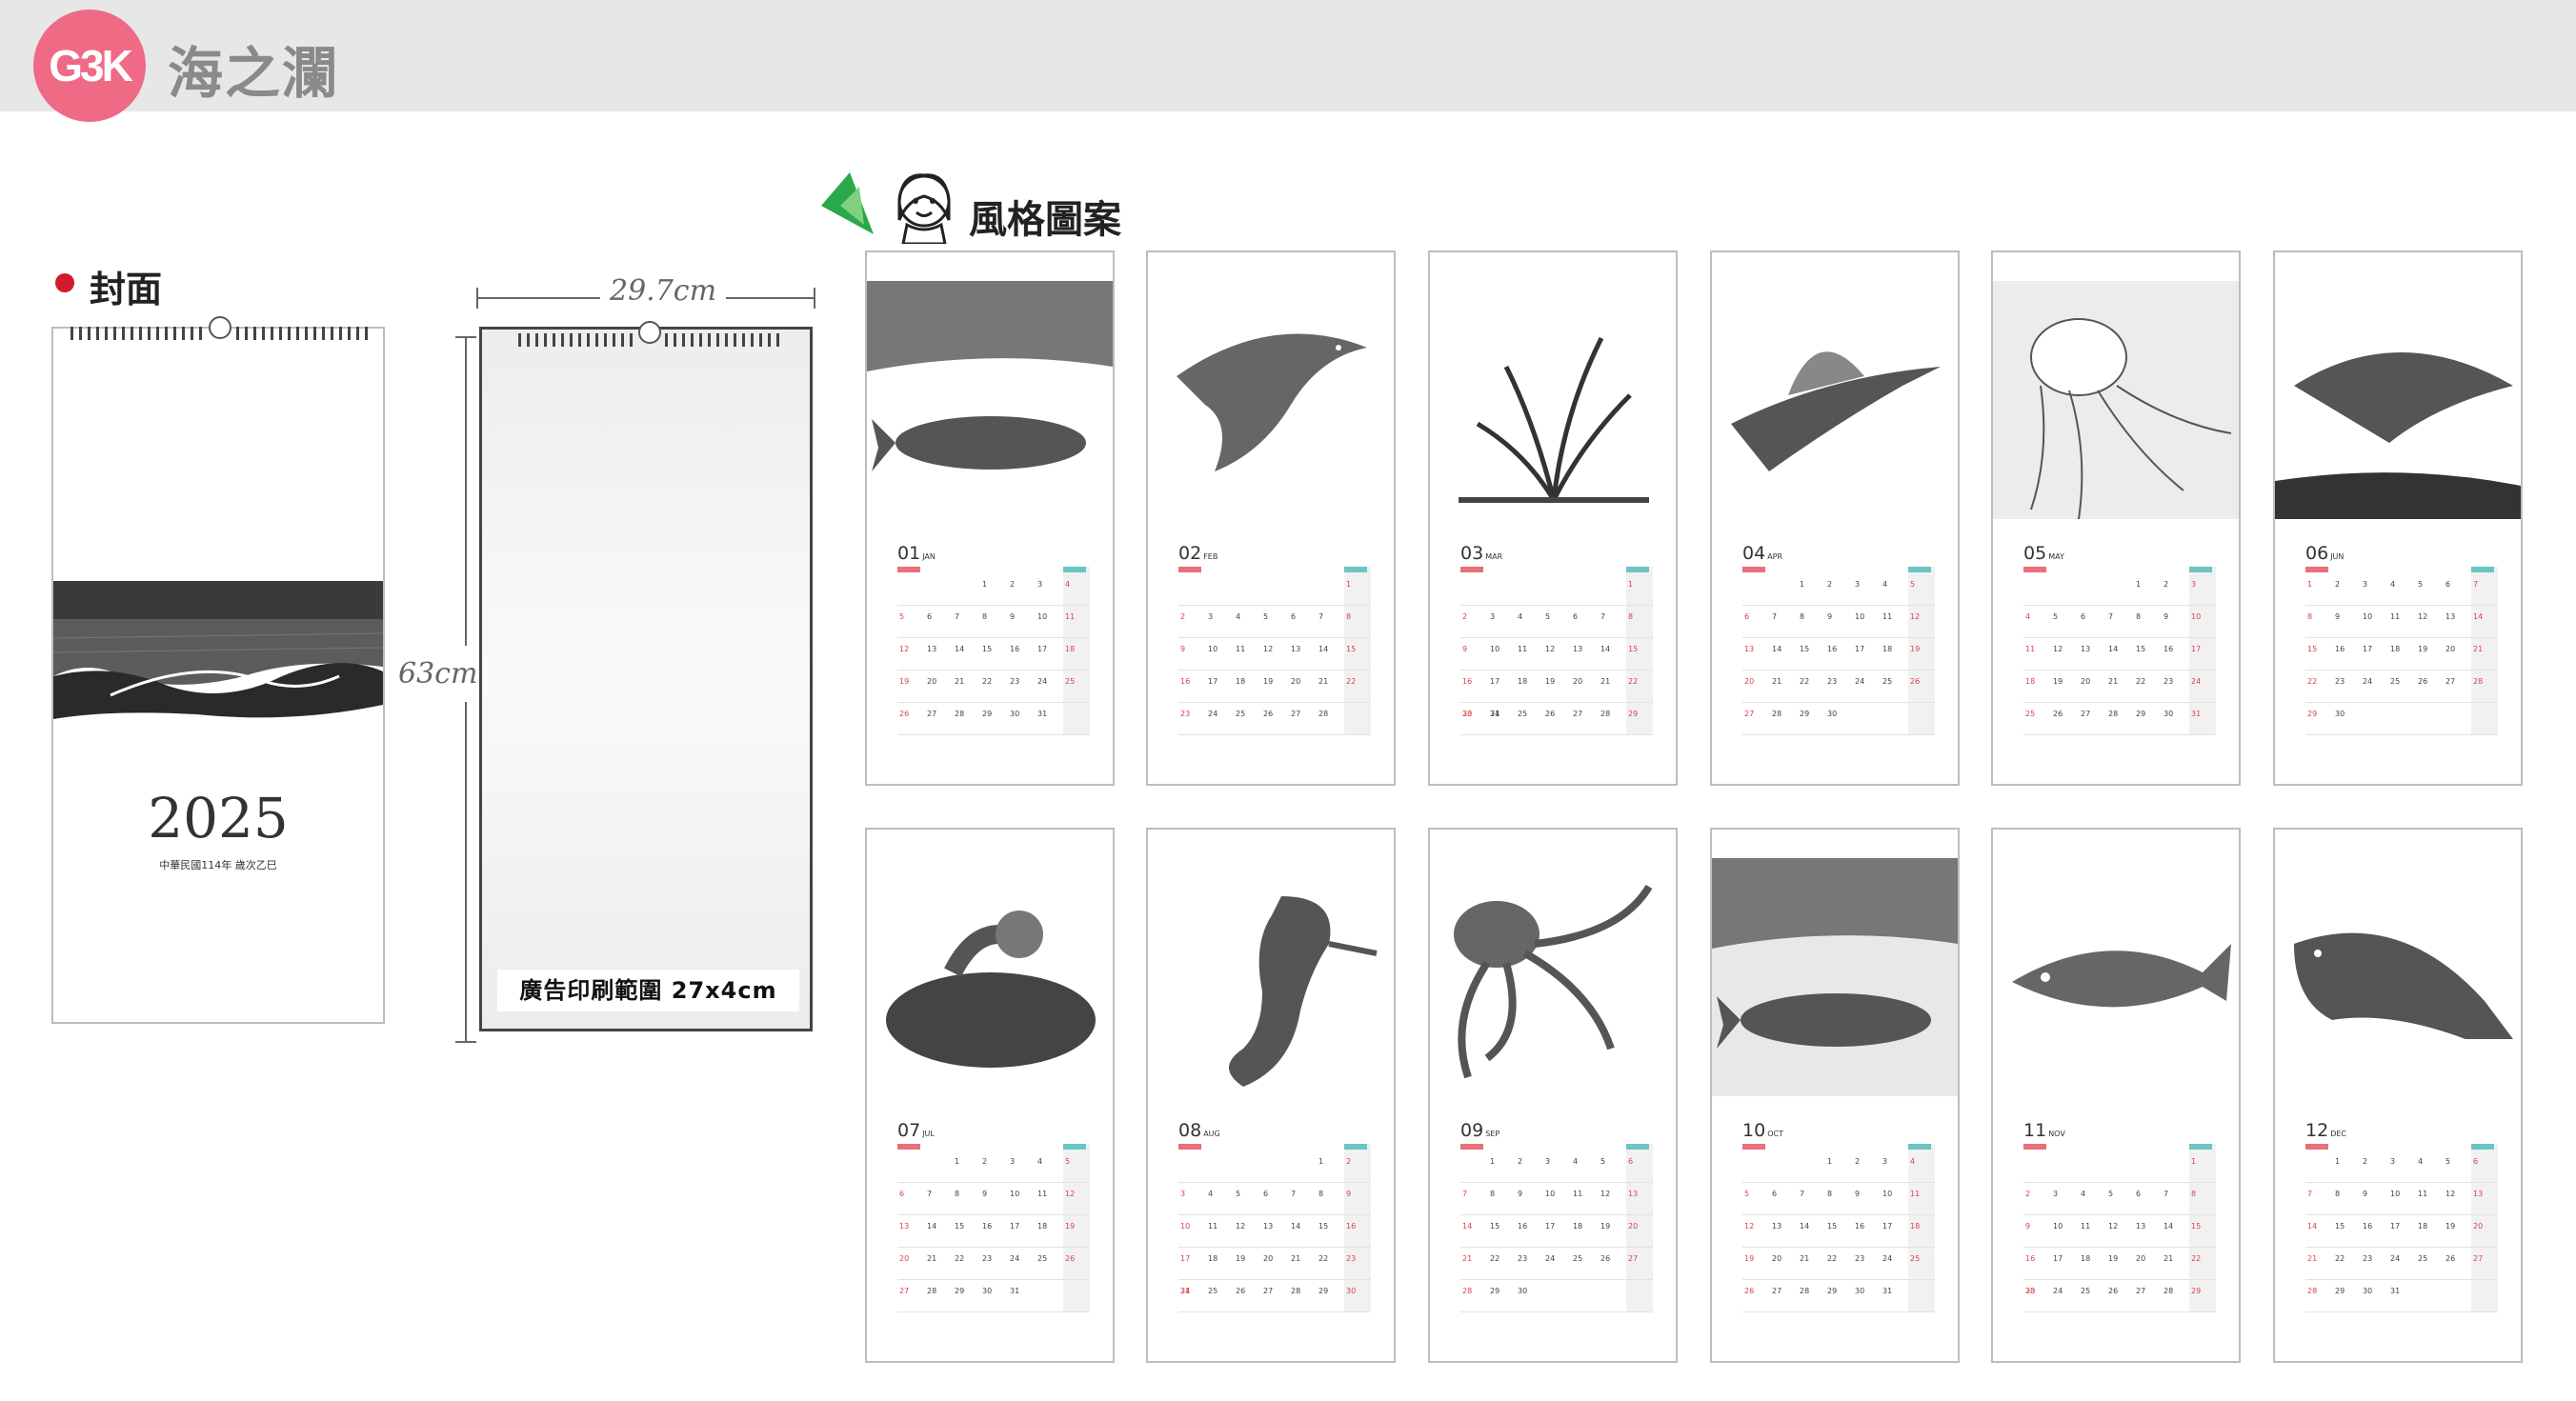 The height and width of the screenshot is (1401, 2576). What do you see at coordinates (886, 208) in the screenshot?
I see `girl-mascot-icon` at bounding box center [886, 208].